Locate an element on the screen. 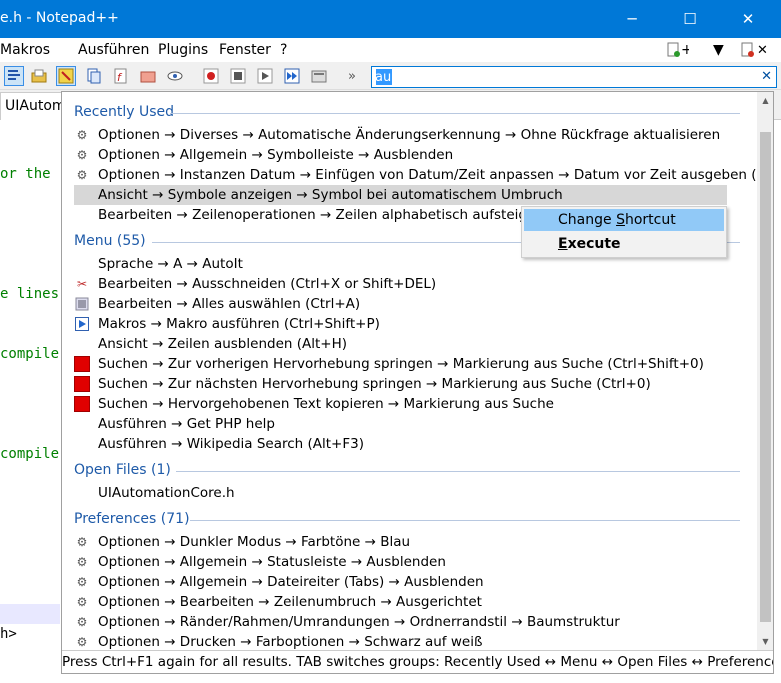  list-item: Ausführen → Wikipedia Search (Alt+F3) is located at coordinates (415, 444).